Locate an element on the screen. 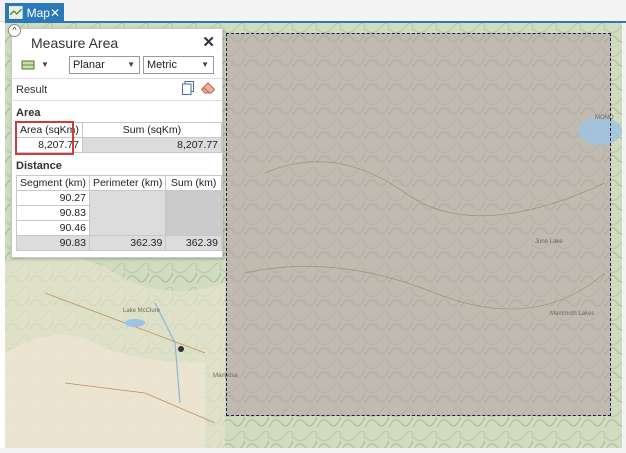  tab-close-icon: ✕ is located at coordinates (55, 13).